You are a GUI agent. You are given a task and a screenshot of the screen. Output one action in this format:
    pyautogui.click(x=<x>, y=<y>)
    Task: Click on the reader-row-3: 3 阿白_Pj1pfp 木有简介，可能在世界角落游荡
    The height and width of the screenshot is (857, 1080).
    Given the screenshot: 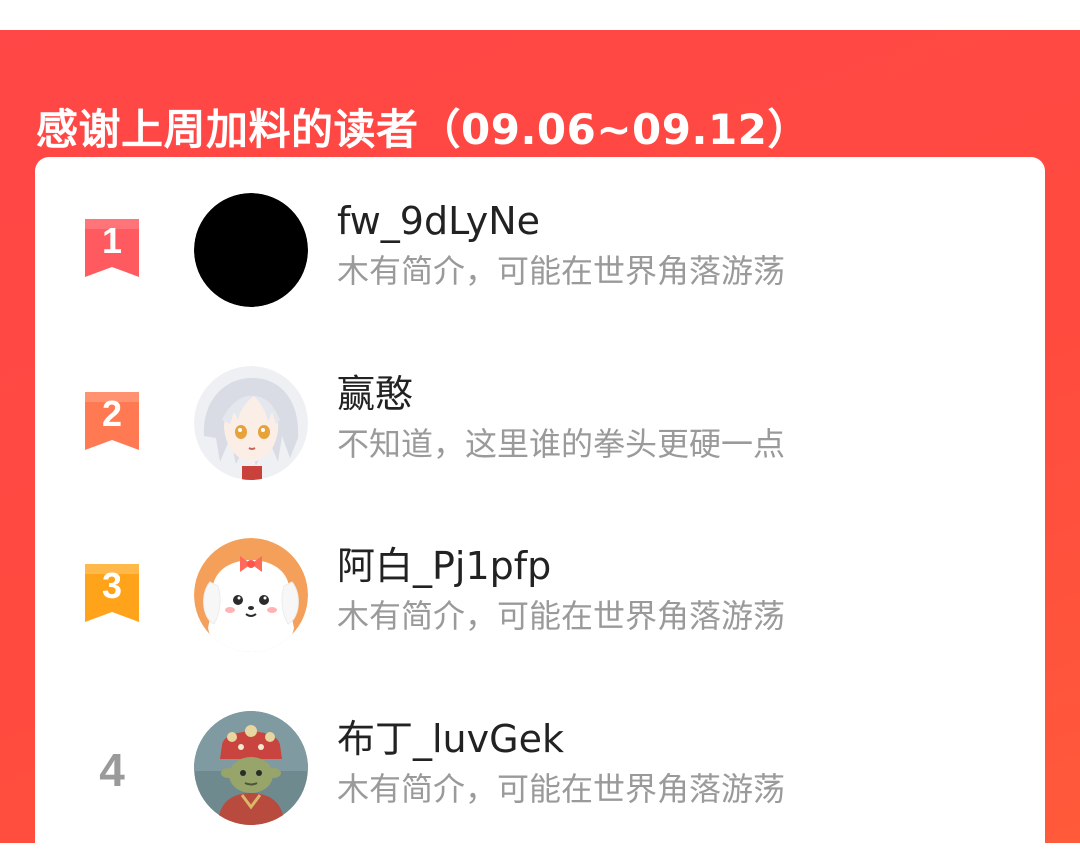 What is the action you would take?
    pyautogui.click(x=540, y=595)
    